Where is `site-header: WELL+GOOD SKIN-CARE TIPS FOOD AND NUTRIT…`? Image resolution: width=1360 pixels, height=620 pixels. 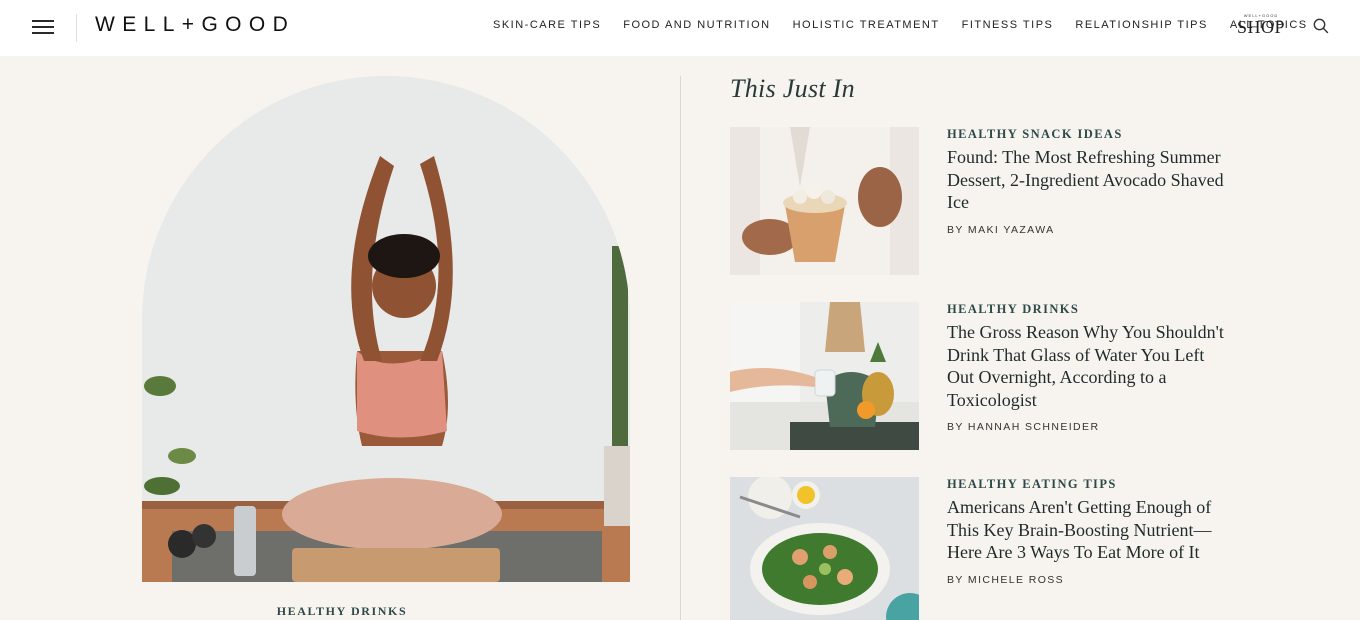
site-header: WELL+GOOD SKIN-CARE TIPS FOOD AND NUTRIT… is located at coordinates (680, 28).